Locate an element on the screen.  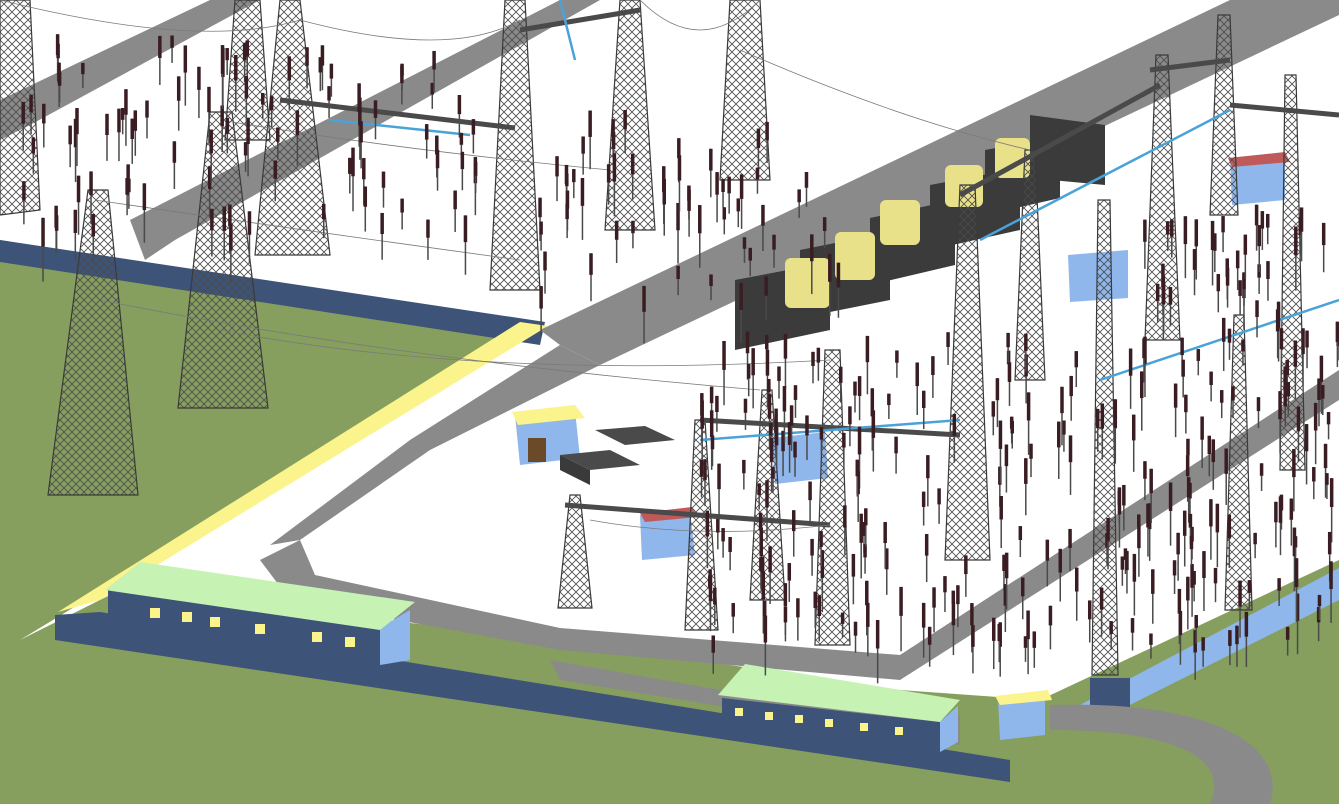
gatehouse is located at coordinates (1023, 715).